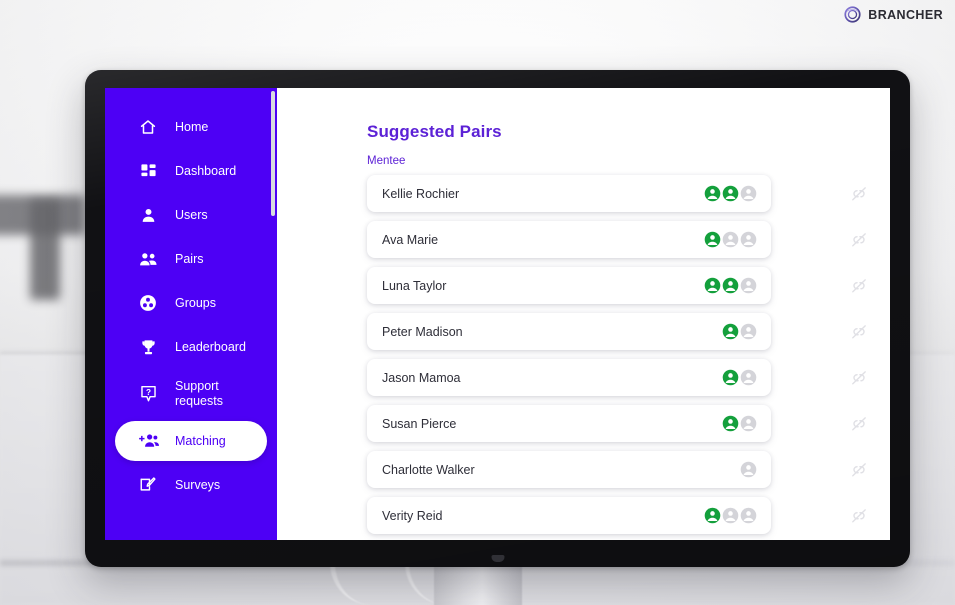 The height and width of the screenshot is (605, 955). Describe the element at coordinates (410, 239) in the screenshot. I see `mentee-name: Ava Marie` at that location.